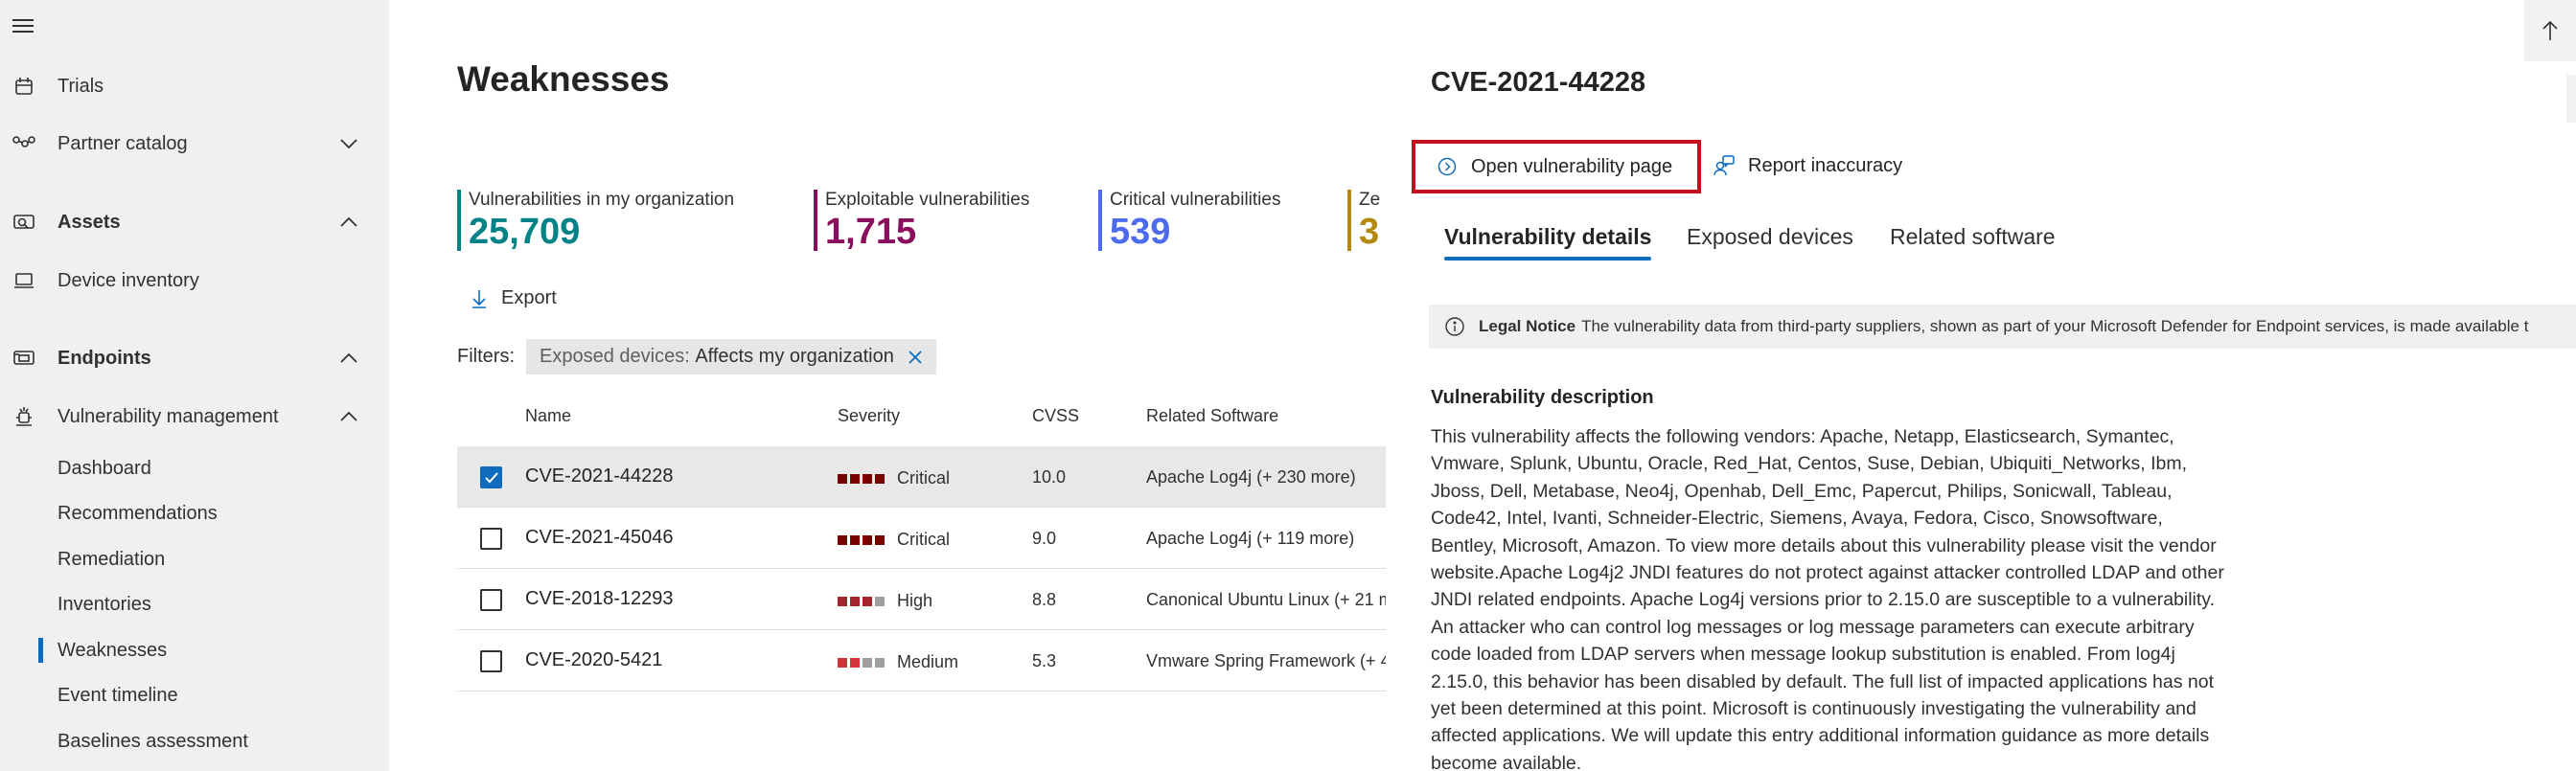 The width and height of the screenshot is (2576, 771). What do you see at coordinates (525, 232) in the screenshot?
I see `metric-value: 25,709` at bounding box center [525, 232].